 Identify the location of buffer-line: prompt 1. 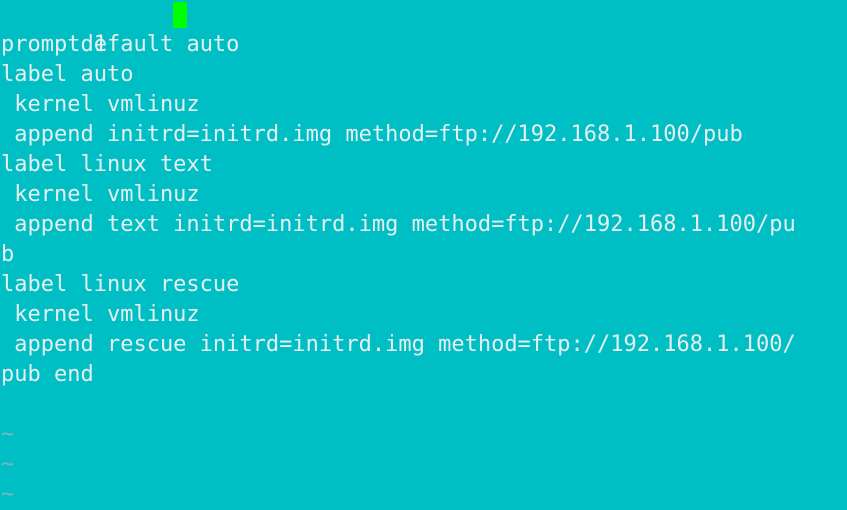
(423, 45).